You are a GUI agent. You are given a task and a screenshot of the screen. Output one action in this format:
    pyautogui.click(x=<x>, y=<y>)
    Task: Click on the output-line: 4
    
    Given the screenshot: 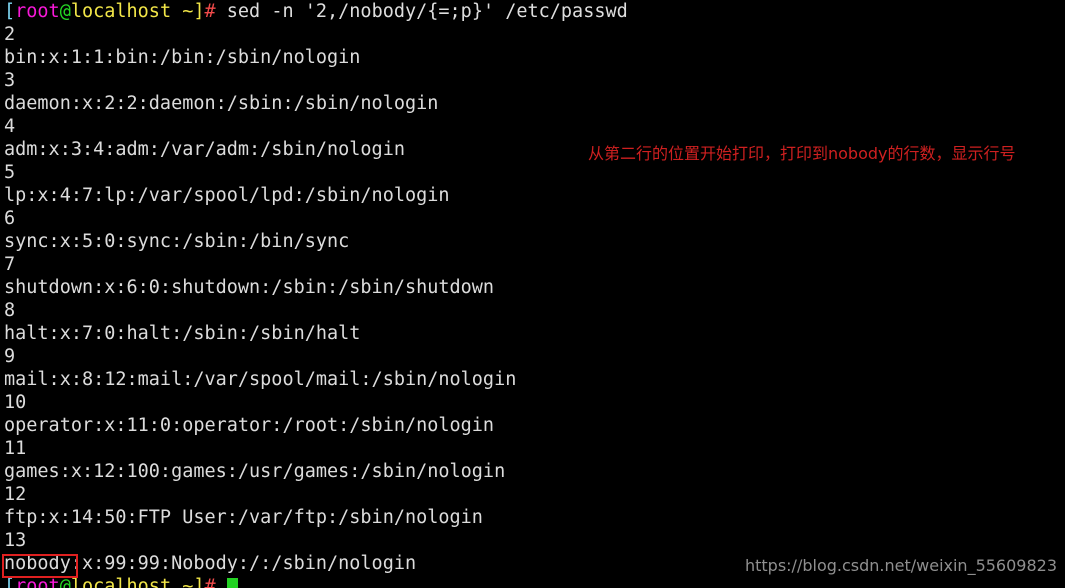 What is the action you would take?
    pyautogui.click(x=10, y=126)
    